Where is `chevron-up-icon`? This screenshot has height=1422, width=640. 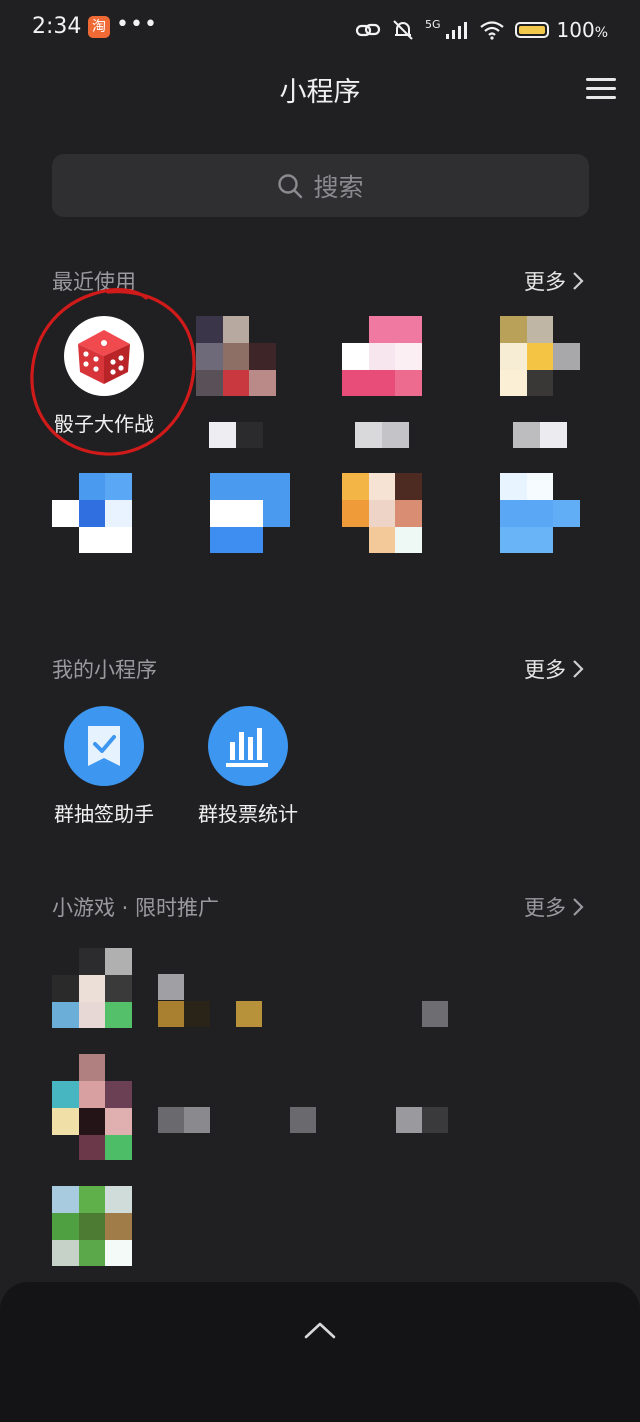 chevron-up-icon is located at coordinates (320, 1330).